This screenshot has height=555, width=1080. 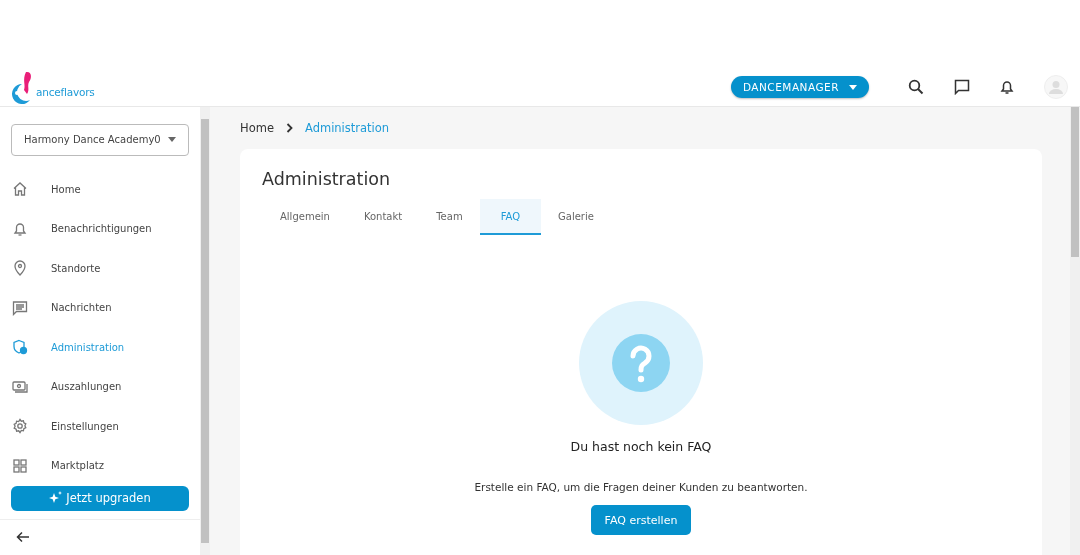 What do you see at coordinates (100, 498) in the screenshot?
I see `upgrade-button: Jetzt upgraden` at bounding box center [100, 498].